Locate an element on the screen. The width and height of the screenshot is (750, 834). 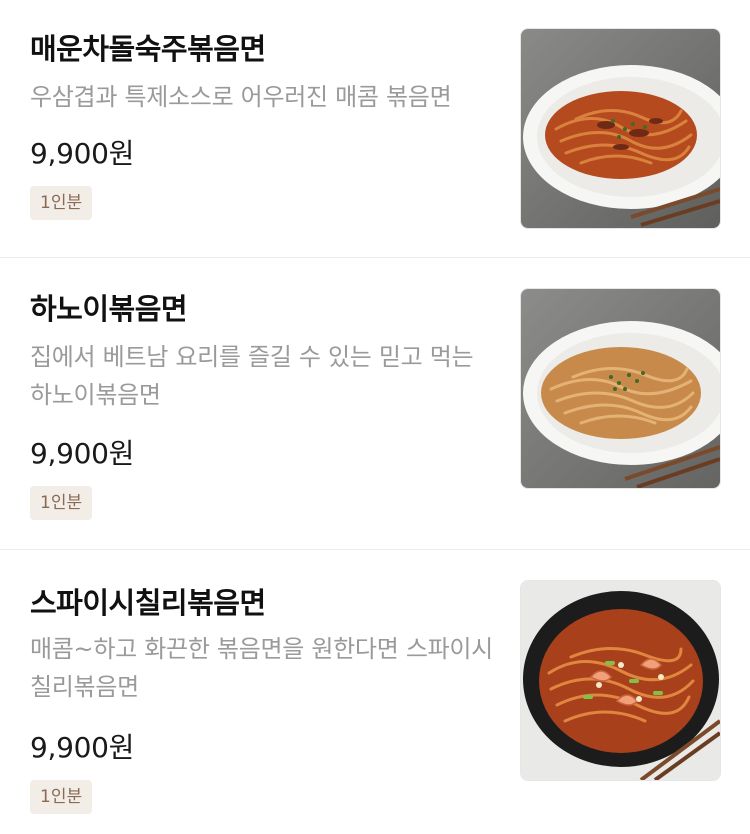
menu-item-name: 매운차돌숙주볶음면 is located at coordinates (148, 49).